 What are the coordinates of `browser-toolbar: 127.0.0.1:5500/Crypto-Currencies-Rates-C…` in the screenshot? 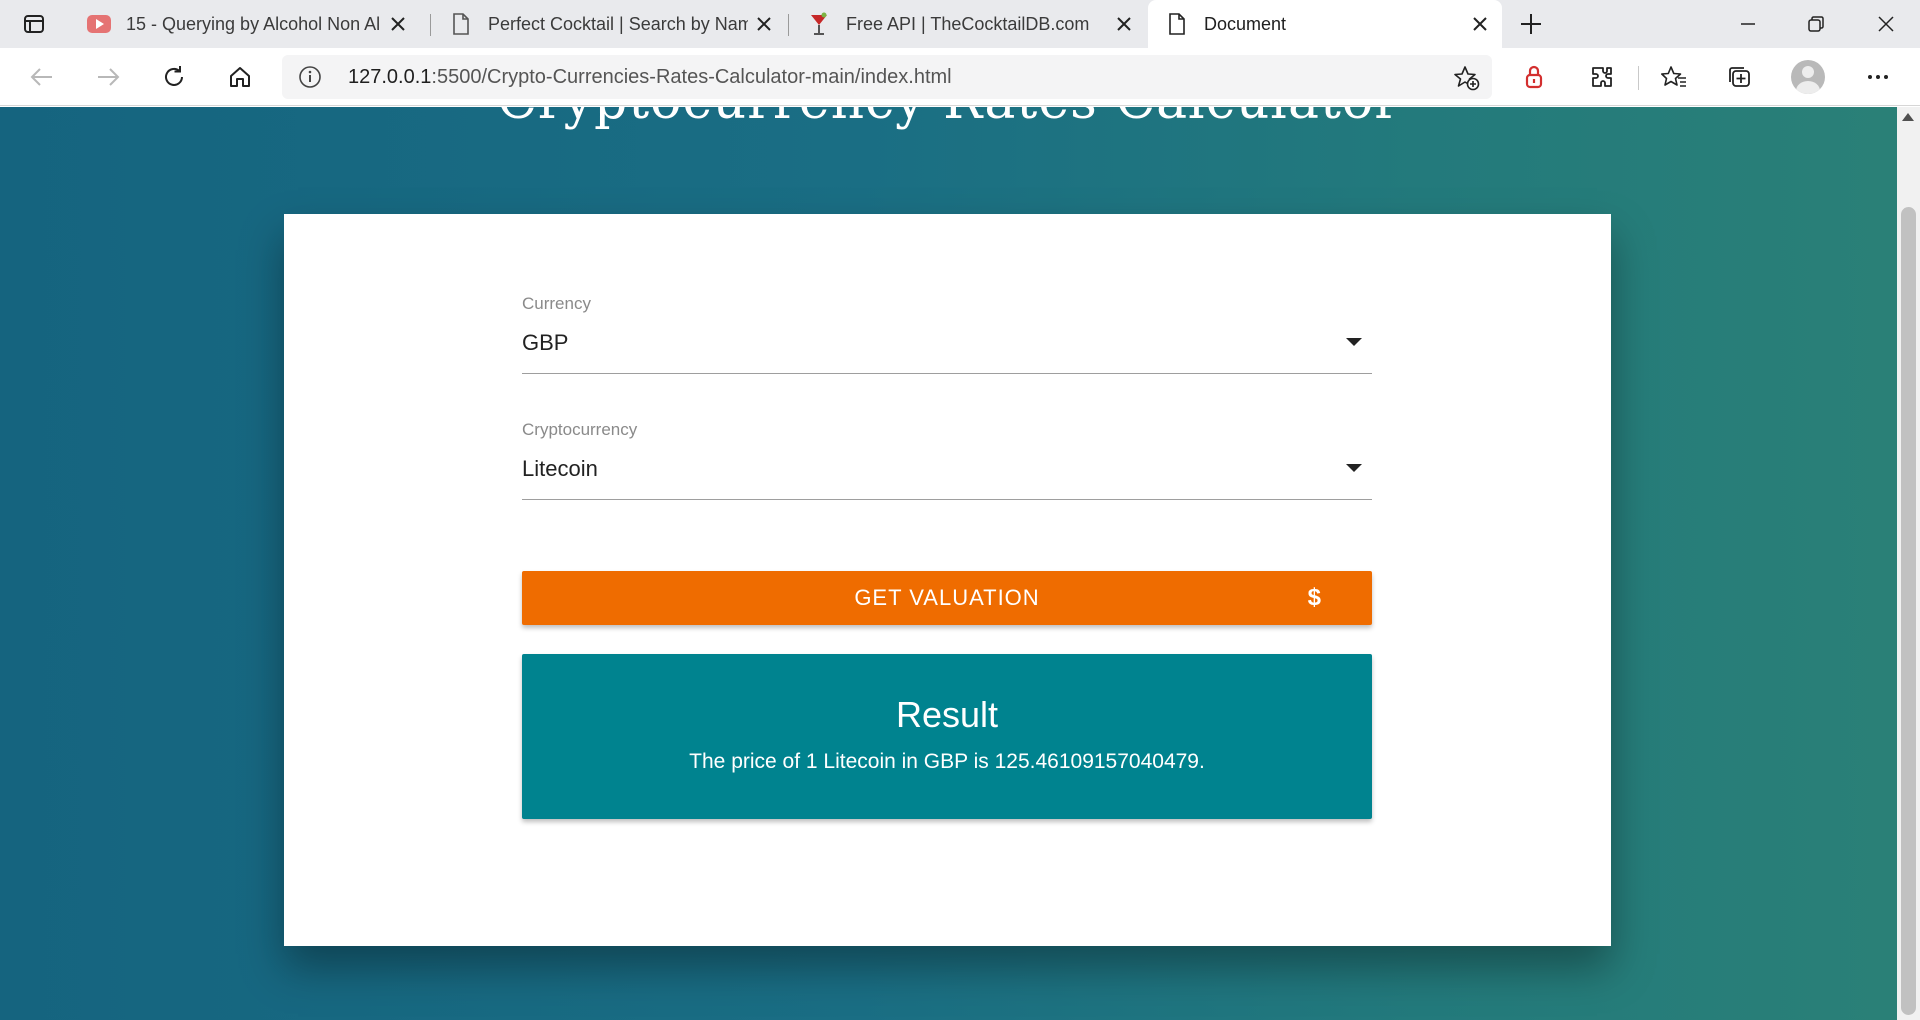 It's located at (960, 77).